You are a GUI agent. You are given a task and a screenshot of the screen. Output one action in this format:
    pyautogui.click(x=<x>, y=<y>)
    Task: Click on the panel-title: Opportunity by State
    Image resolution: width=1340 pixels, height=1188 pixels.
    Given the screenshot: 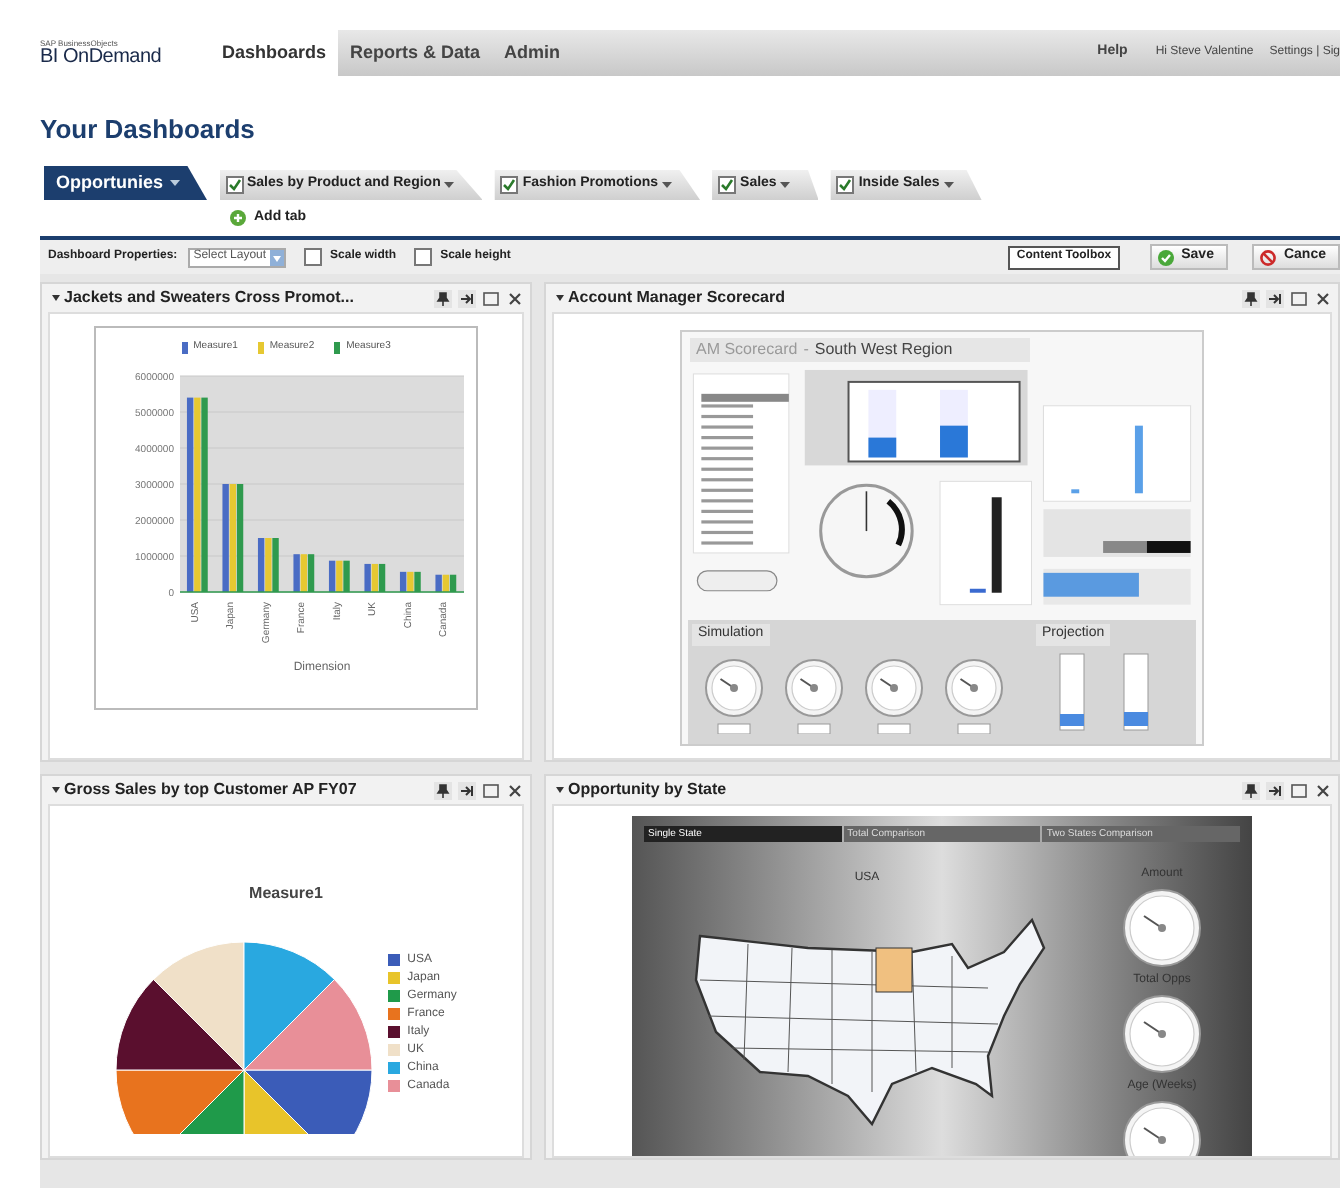 What is the action you would take?
    pyautogui.click(x=647, y=790)
    